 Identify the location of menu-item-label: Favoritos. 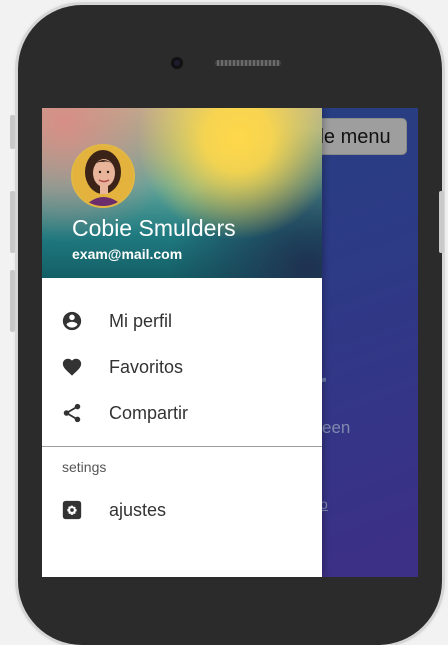
(146, 366).